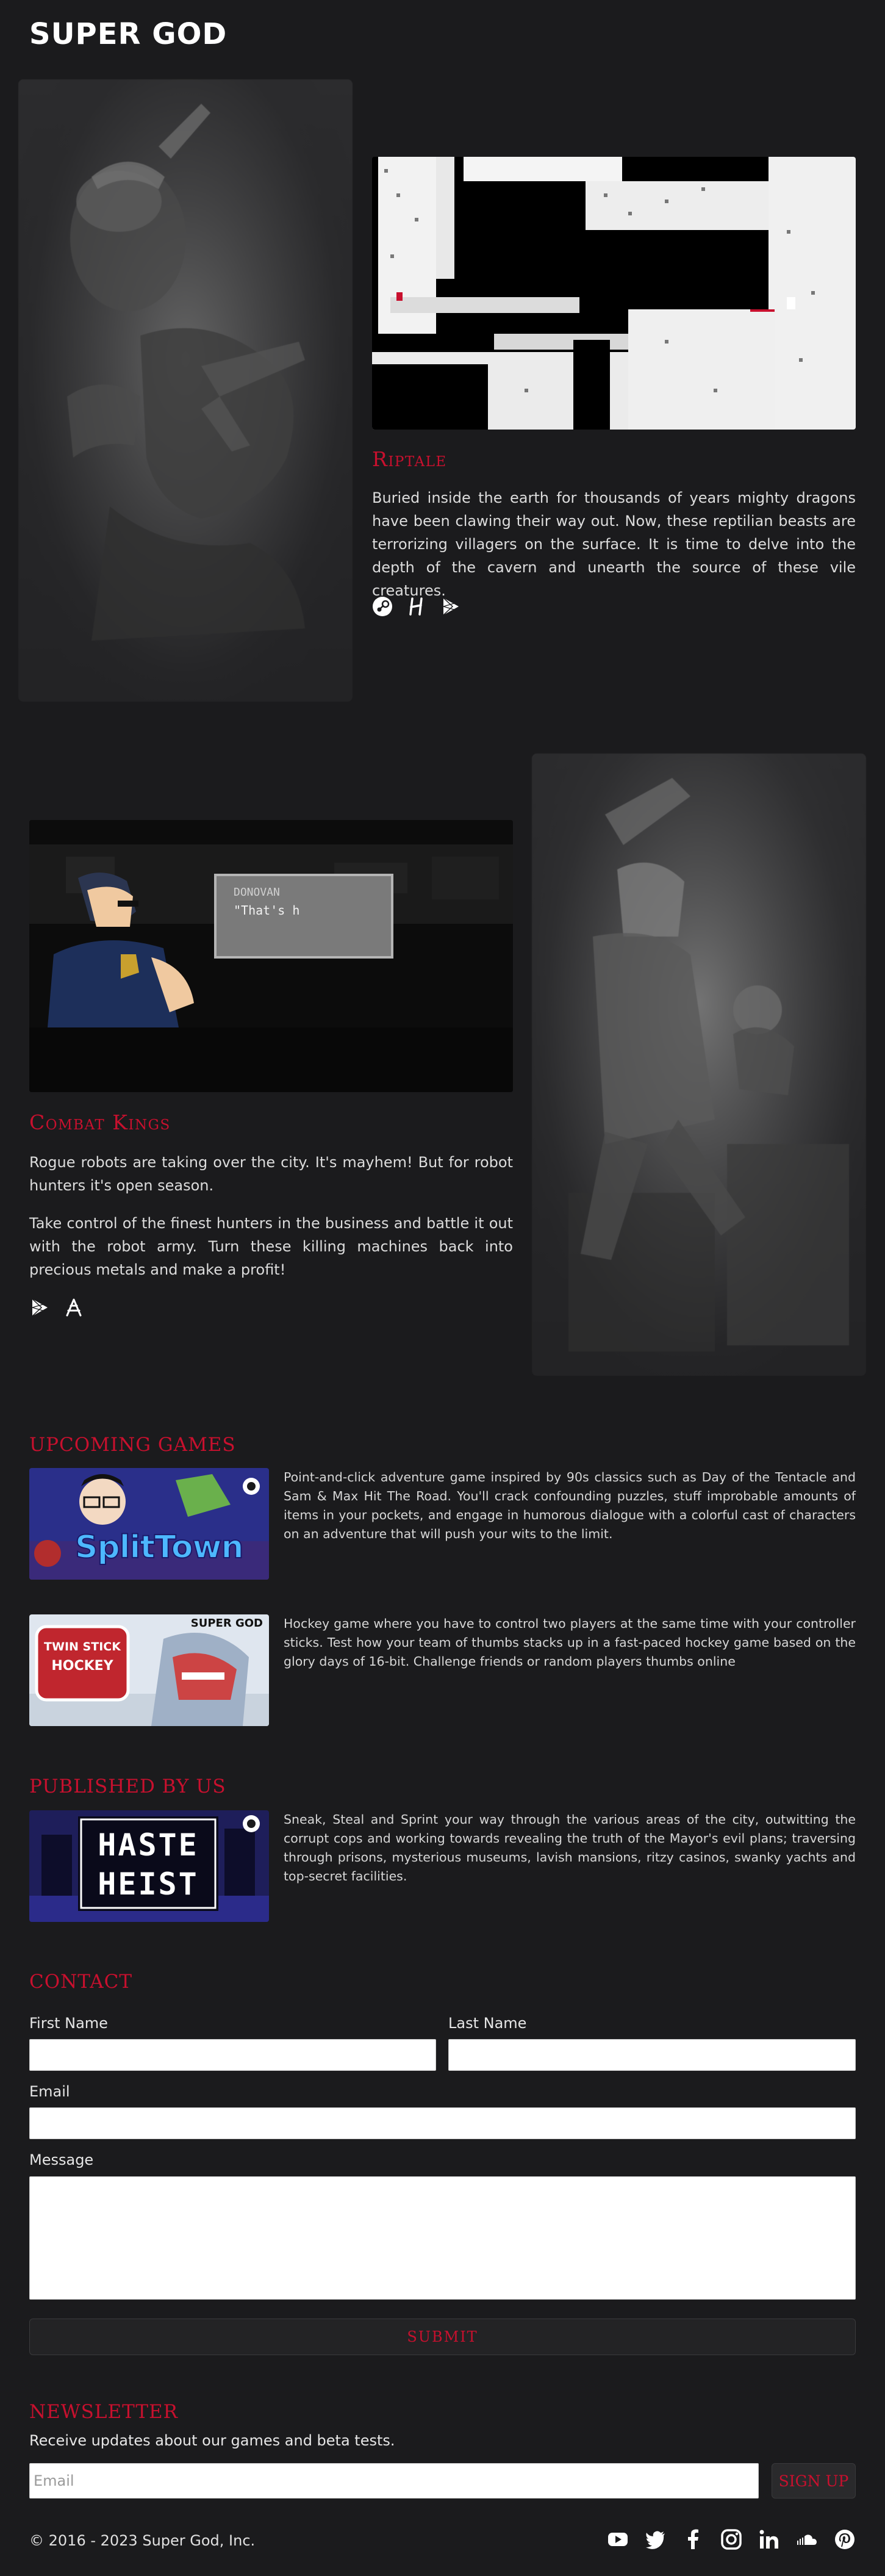 The image size is (885, 2576). I want to click on dialog-speaker: DONOVAN, so click(257, 892).